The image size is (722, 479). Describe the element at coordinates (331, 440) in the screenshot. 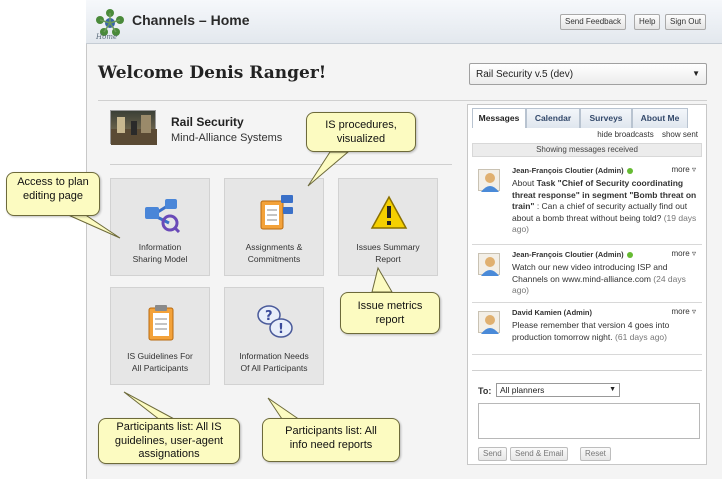

I see `callout-participants-needs: Participants list: All info need reports` at that location.